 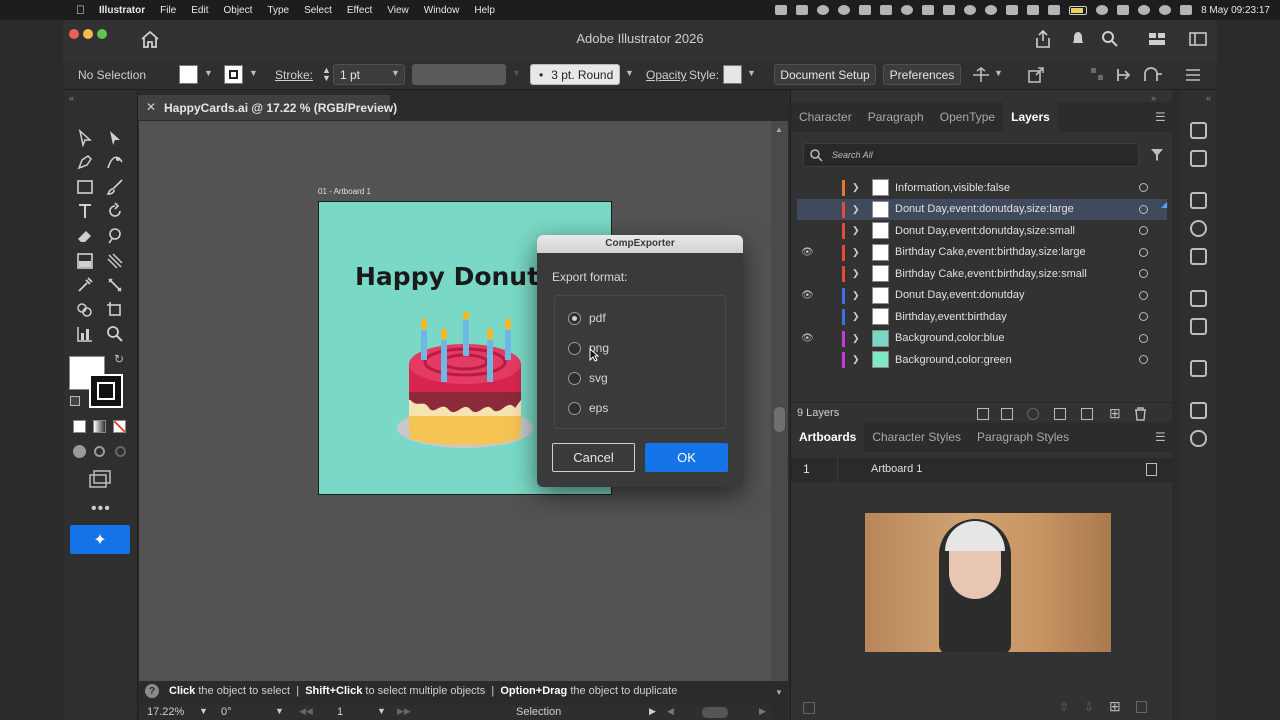 I want to click on layer-name: Information,visible:false, so click(x=952, y=188).